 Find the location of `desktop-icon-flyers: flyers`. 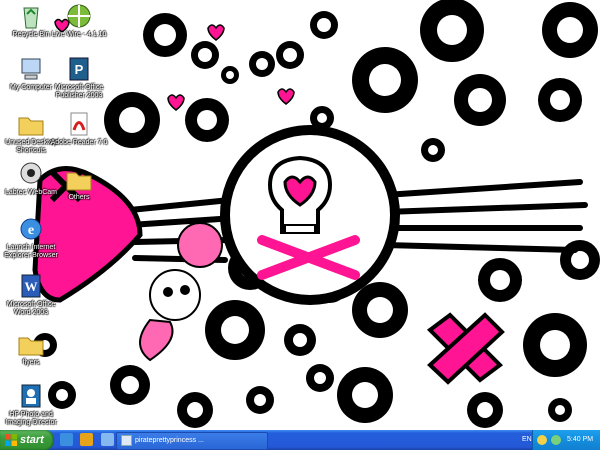

desktop-icon-flyers: flyers is located at coordinates (31, 348).